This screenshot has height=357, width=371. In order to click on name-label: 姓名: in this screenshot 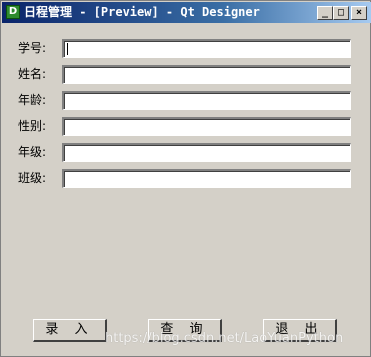, I will do `click(32, 74)`.